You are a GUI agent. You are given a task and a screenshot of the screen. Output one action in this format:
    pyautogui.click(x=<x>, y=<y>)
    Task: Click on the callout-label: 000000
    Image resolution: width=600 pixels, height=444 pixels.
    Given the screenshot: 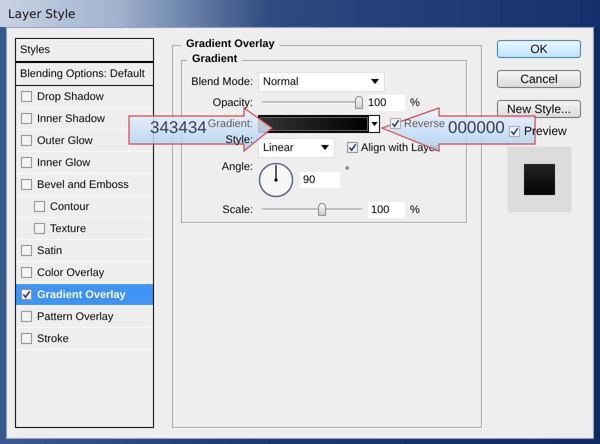 What is the action you would take?
    pyautogui.click(x=476, y=128)
    